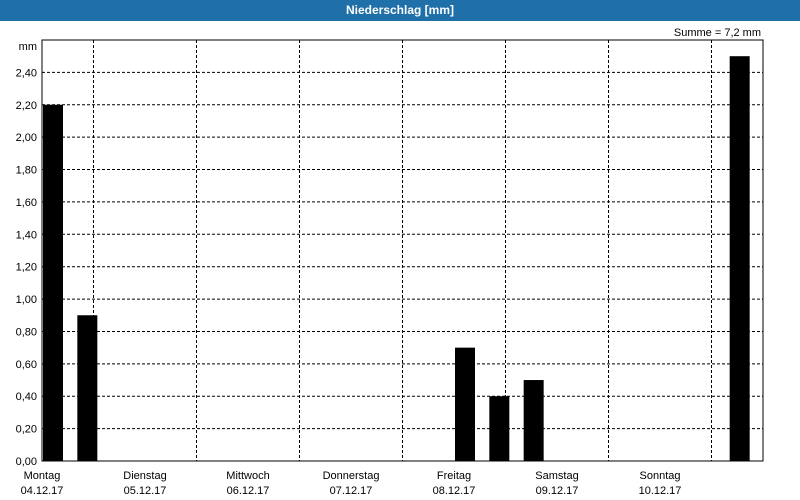 This screenshot has width=800, height=500. I want to click on y-tick-label: 1,20, so click(26, 268).